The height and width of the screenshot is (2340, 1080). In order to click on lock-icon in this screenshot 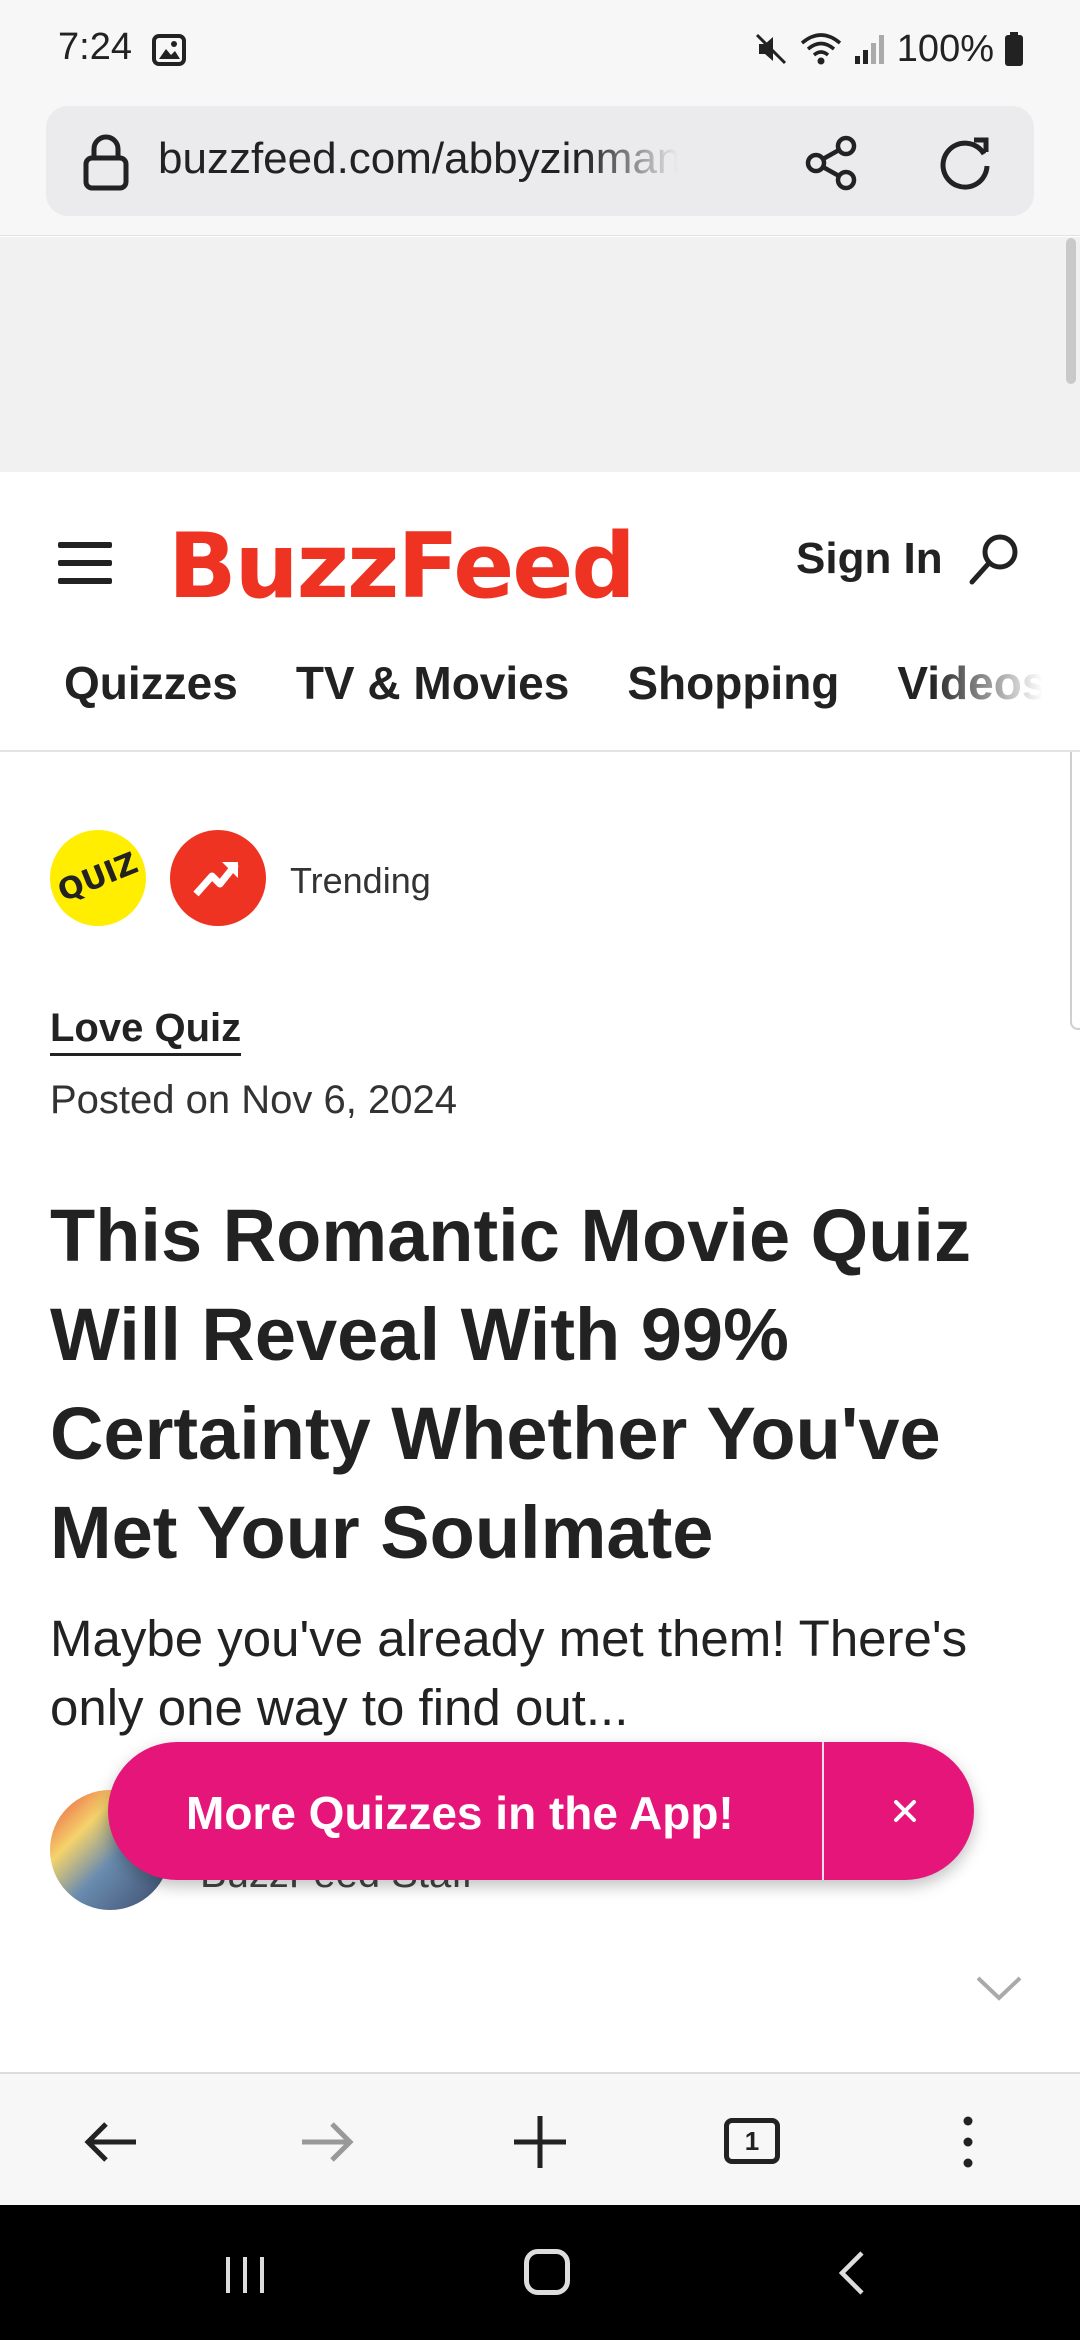, I will do `click(106, 162)`.